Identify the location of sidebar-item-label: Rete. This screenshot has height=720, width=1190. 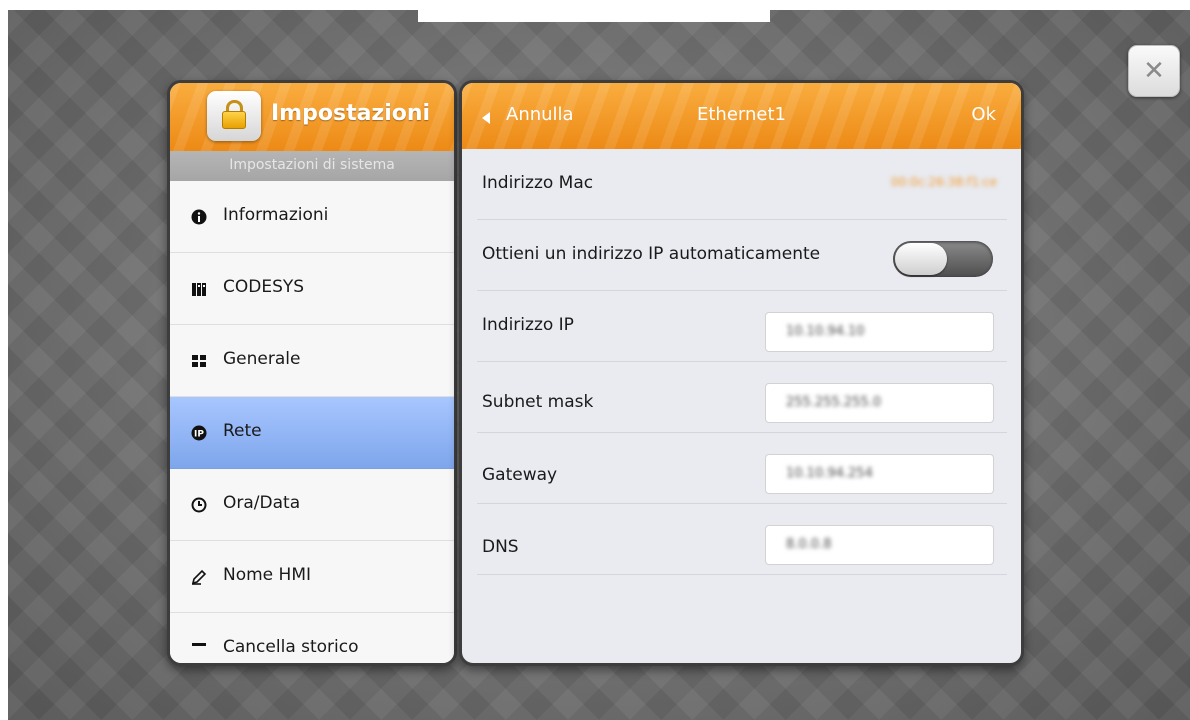
(242, 431).